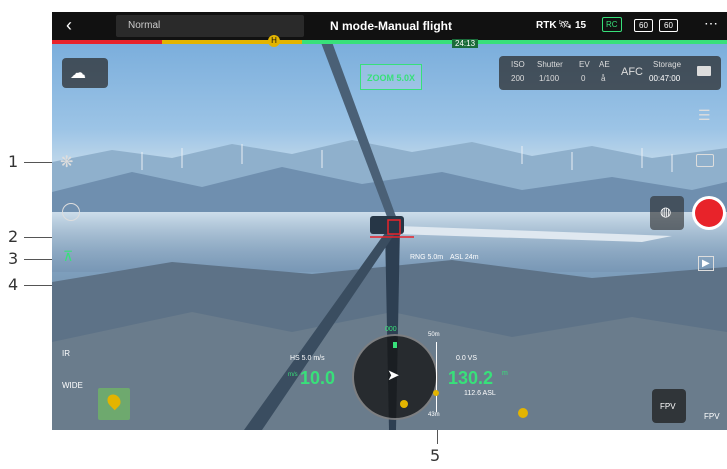 Image resolution: width=727 pixels, height=469 pixels. I want to click on gimbal-center-icon, so click(71, 212).